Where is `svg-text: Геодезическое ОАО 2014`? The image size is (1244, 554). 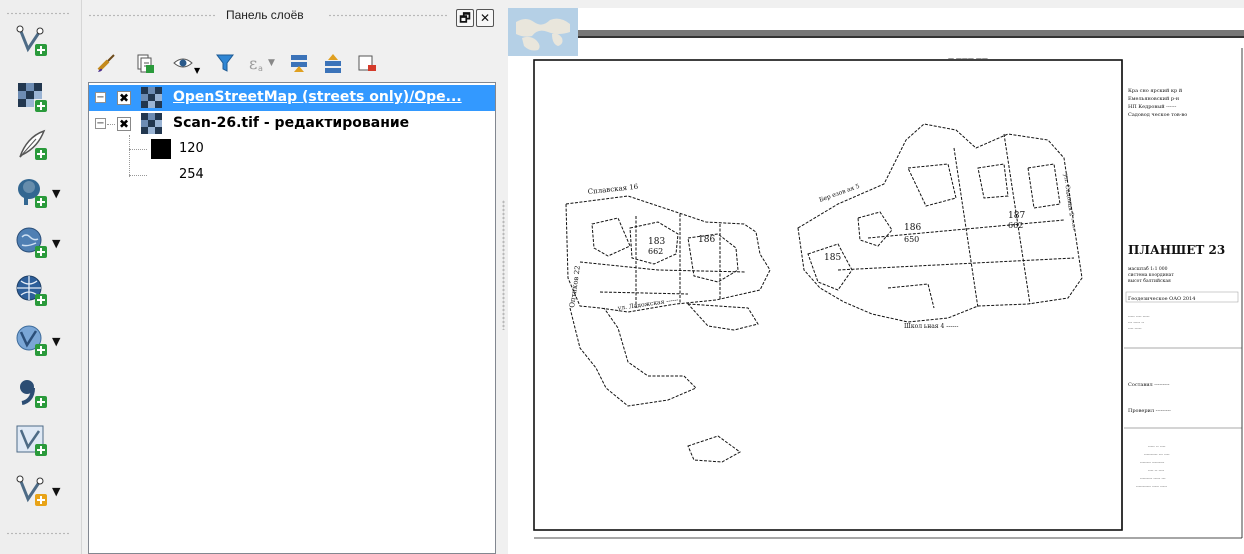
svg-text: Геодезическое ОАО 2014 is located at coordinates (1161, 299).